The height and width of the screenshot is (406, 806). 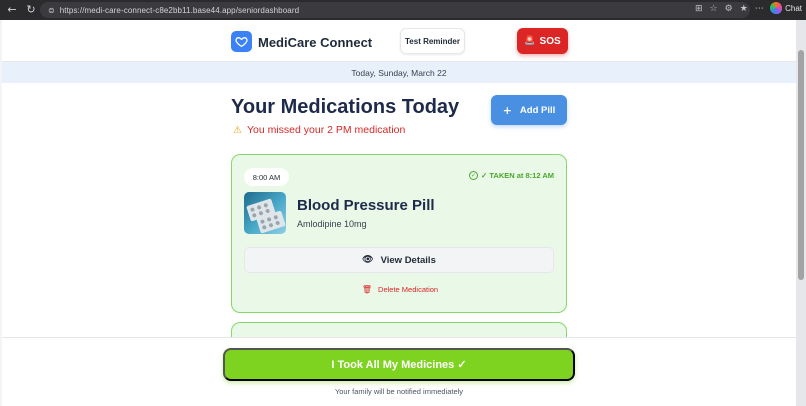 I want to click on more-options-icon: ⋯, so click(x=759, y=9).